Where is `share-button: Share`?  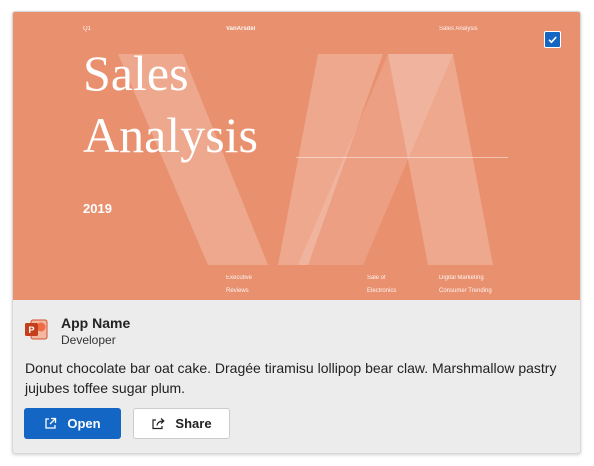
share-button: Share is located at coordinates (181, 423).